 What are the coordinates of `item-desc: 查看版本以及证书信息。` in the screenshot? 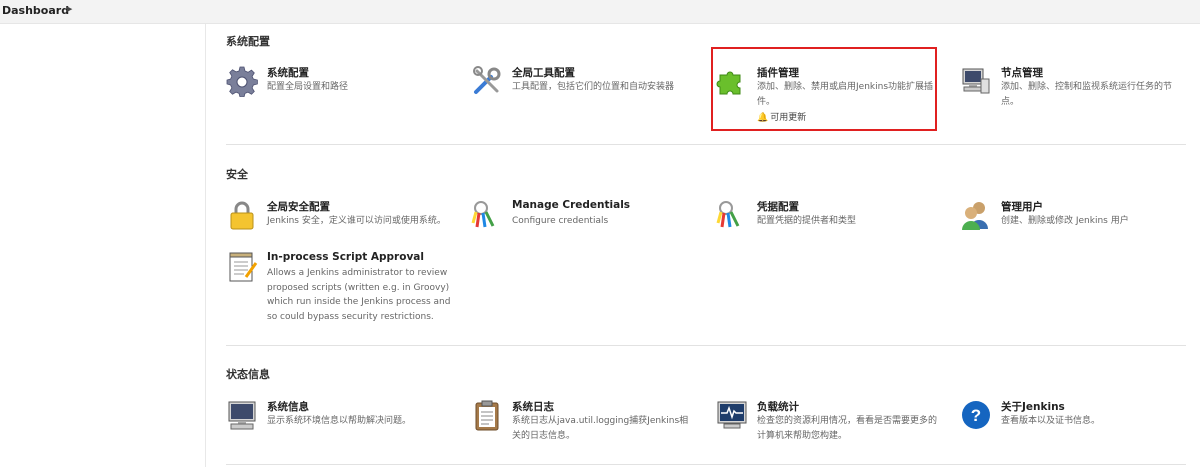 It's located at (1051, 421).